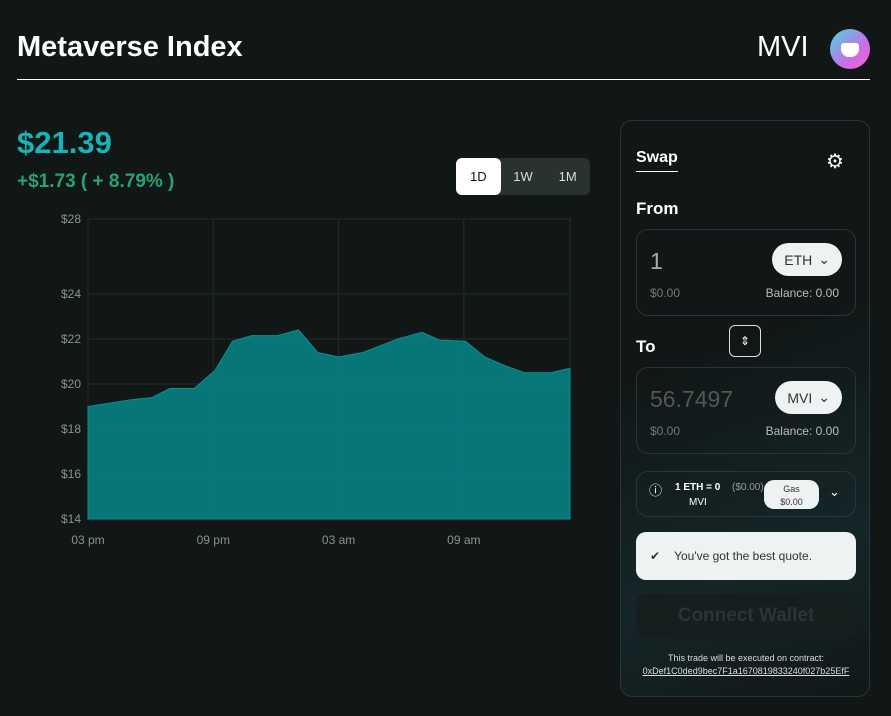 This screenshot has height=716, width=891. What do you see at coordinates (791, 502) in the screenshot?
I see `gas-value: $0.00` at bounding box center [791, 502].